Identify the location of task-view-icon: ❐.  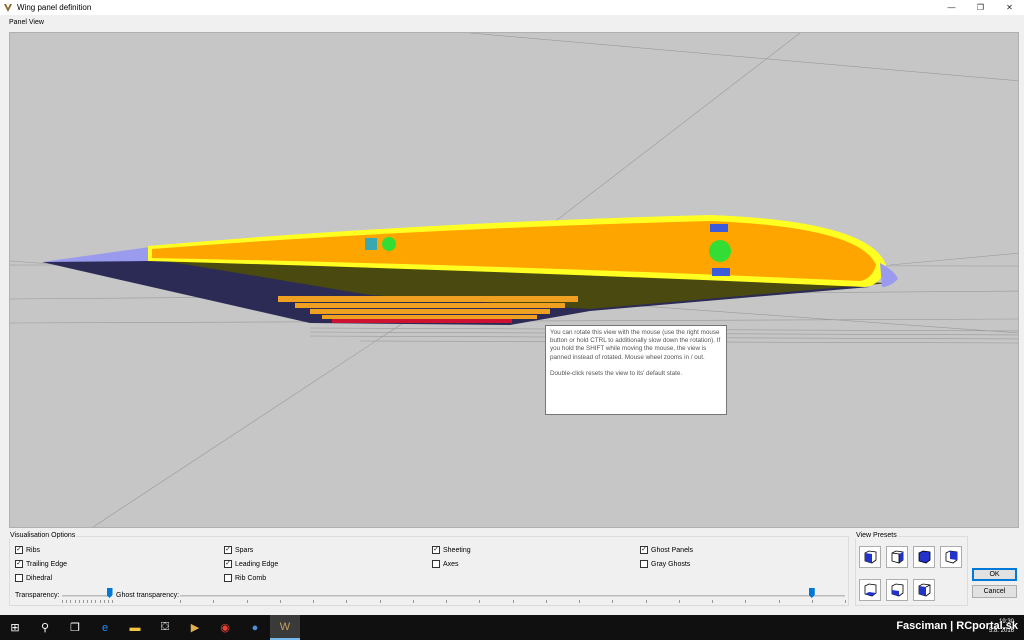
(75, 627).